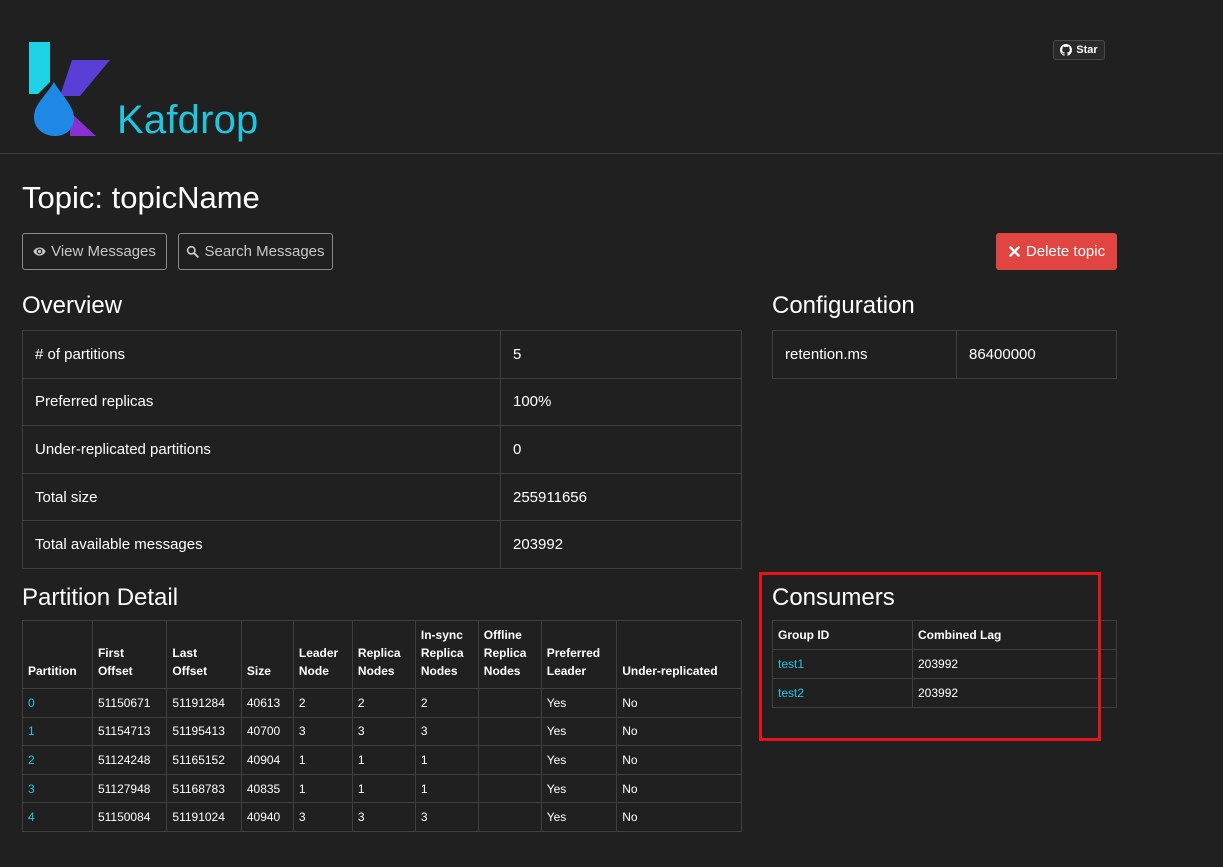 This screenshot has width=1223, height=867. I want to click on column-header-text: Offset, so click(190, 671).